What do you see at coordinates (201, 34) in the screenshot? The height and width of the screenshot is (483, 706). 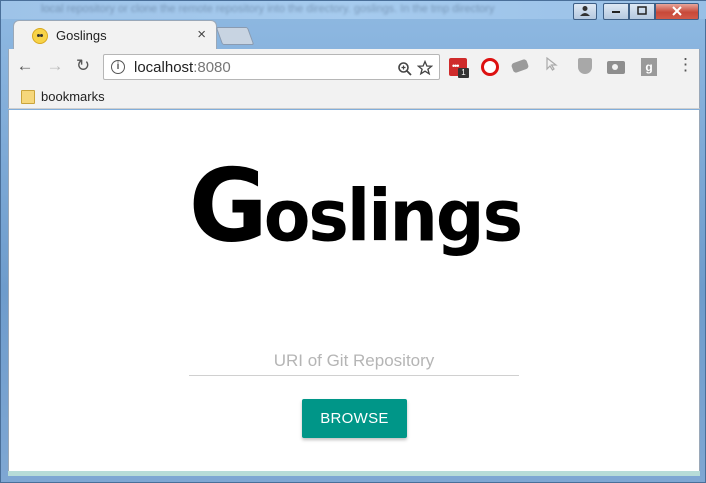 I see `tab-close-icon: ×` at bounding box center [201, 34].